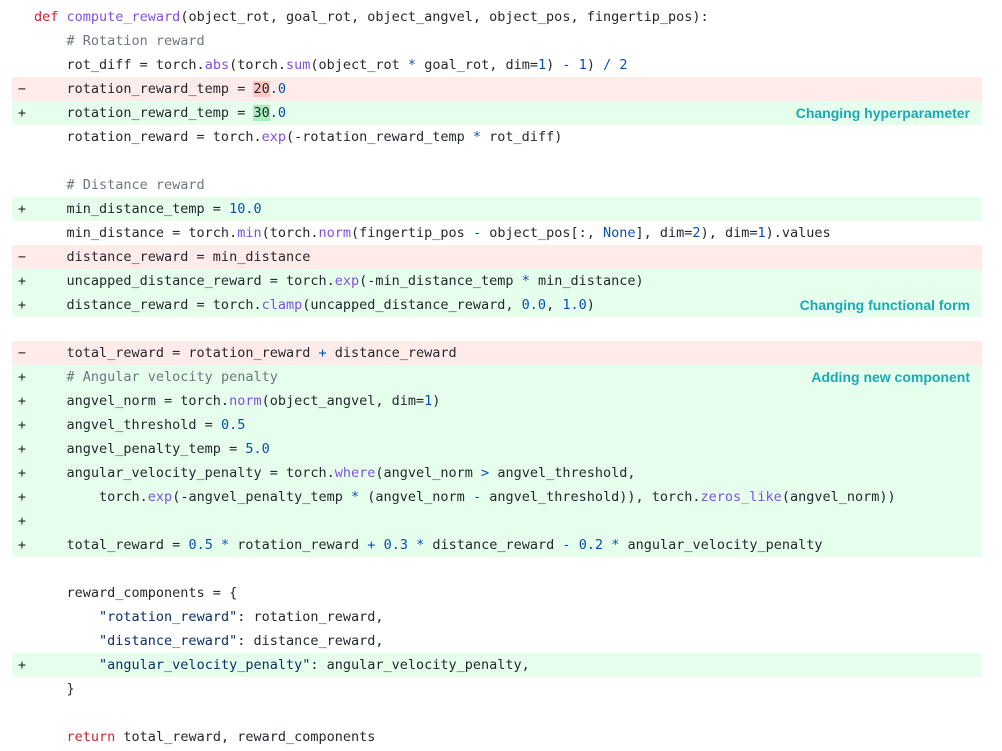 The width and height of the screenshot is (1002, 751). I want to click on code-token: min_distance = torch., so click(136, 233).